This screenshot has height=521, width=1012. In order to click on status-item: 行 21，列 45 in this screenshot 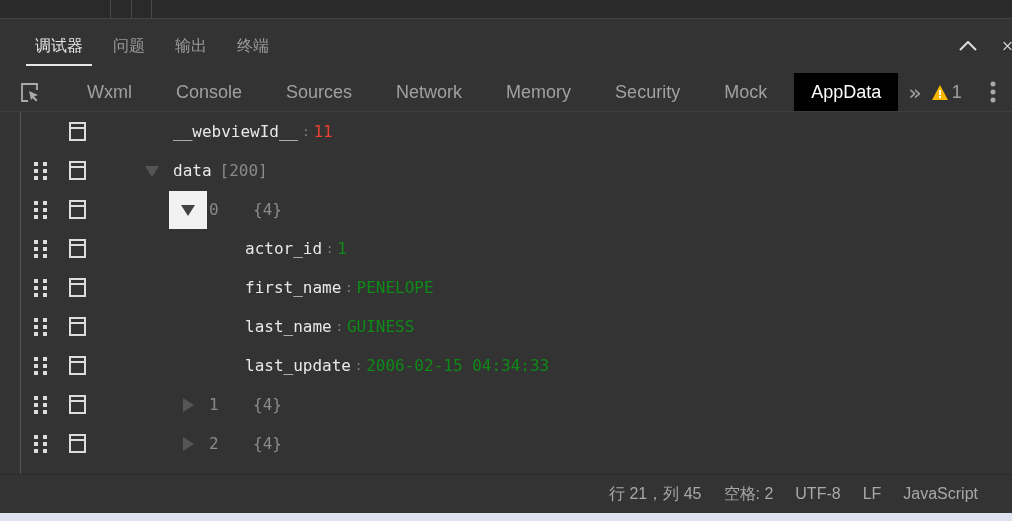, I will do `click(655, 494)`.